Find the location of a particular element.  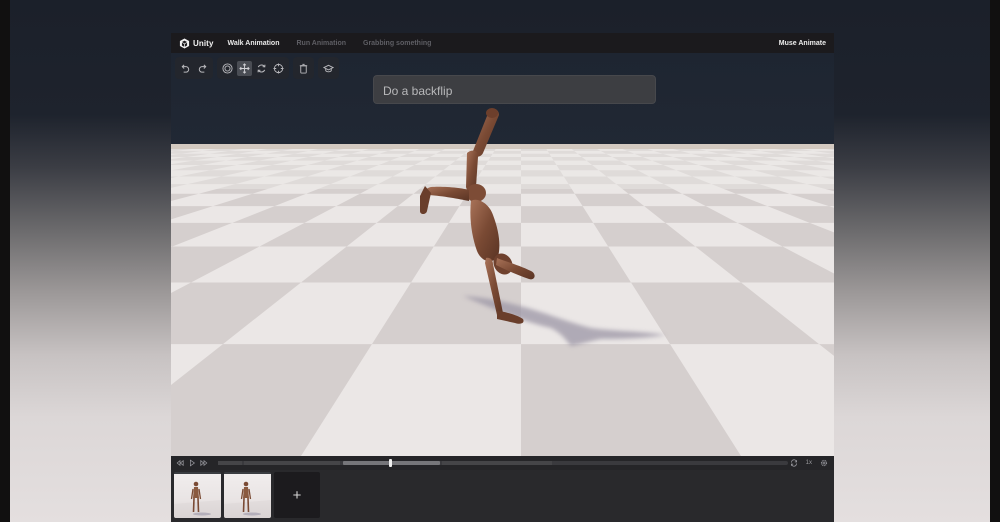

play-button is located at coordinates (192, 463).